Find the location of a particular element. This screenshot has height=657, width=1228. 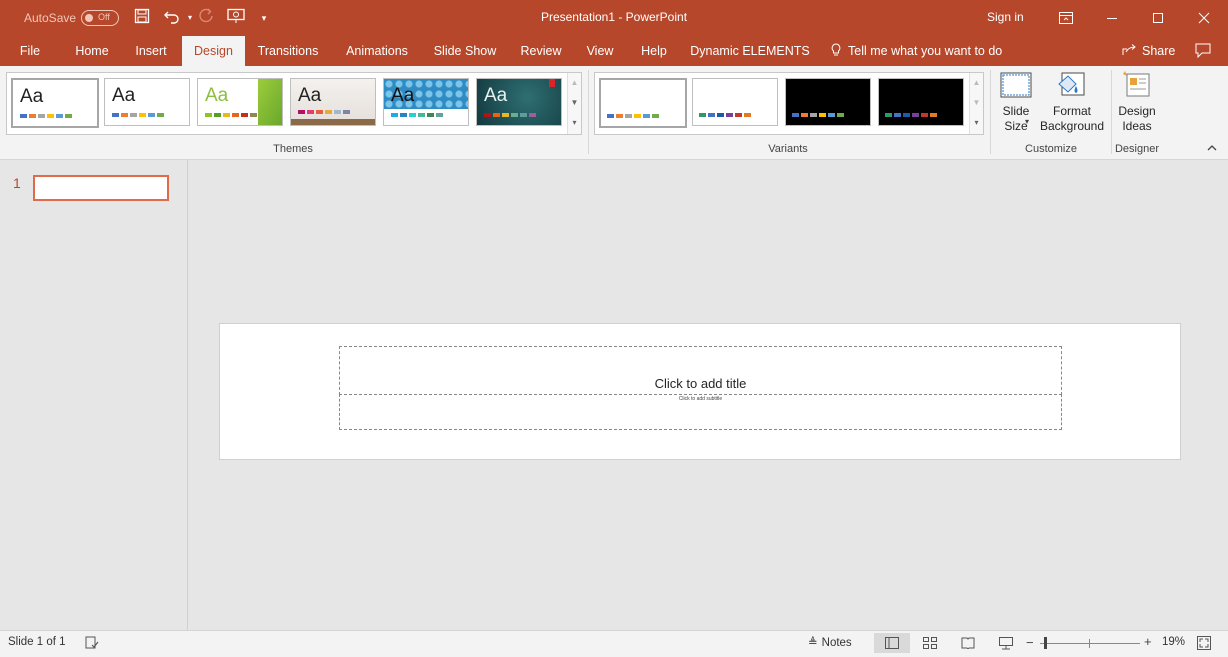

tab-insert: Insert is located at coordinates (151, 51).